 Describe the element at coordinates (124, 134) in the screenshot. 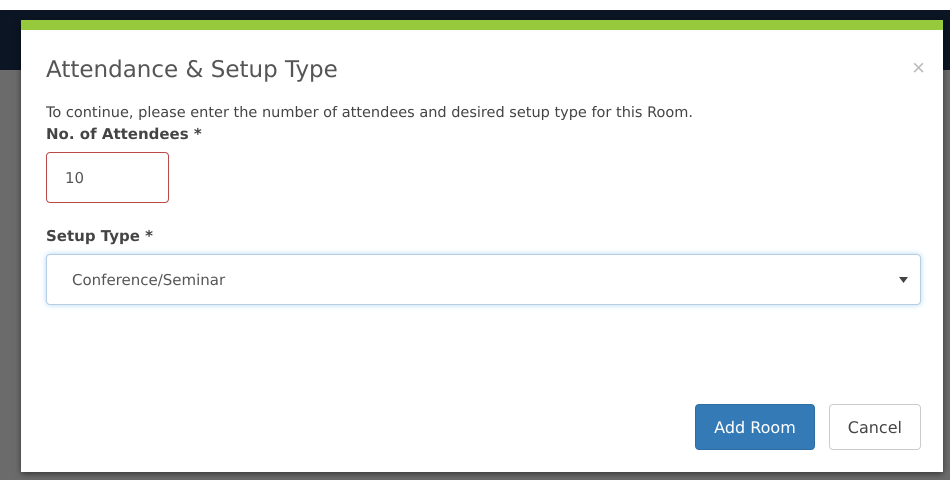

I see `field-label: No. of Attendees *` at that location.